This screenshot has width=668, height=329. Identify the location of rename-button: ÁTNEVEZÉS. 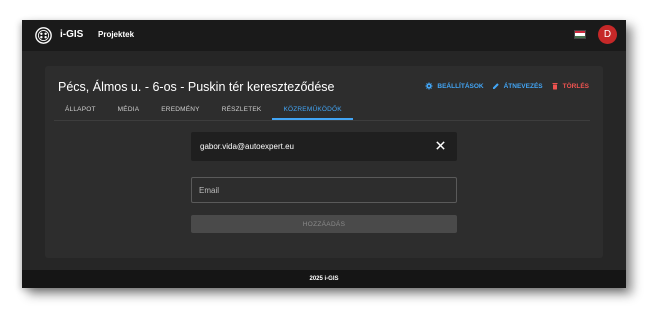
(517, 86).